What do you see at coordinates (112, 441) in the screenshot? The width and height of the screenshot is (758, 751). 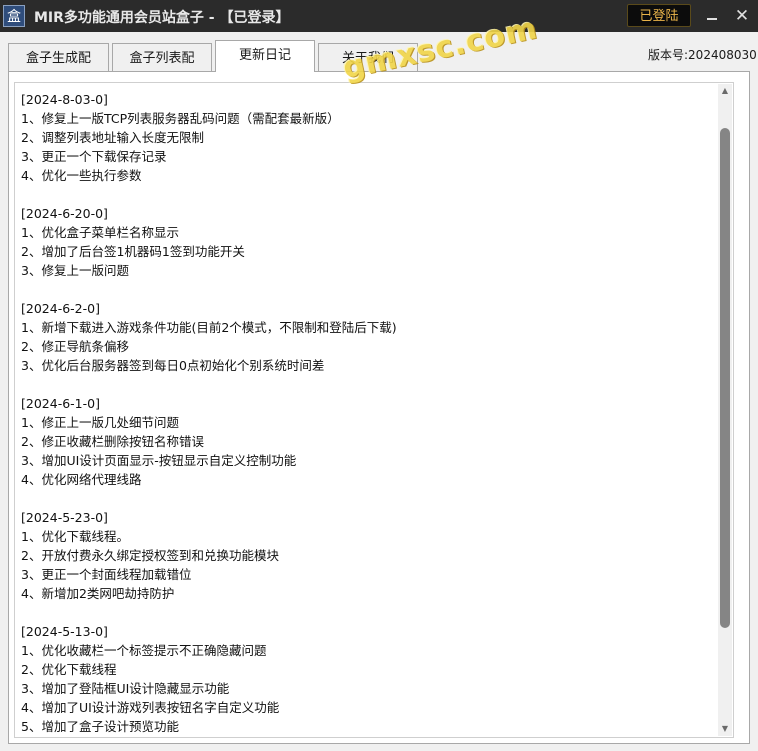 I see `changelog-item: 2、修正收藏栏删除按钮名称错误` at bounding box center [112, 441].